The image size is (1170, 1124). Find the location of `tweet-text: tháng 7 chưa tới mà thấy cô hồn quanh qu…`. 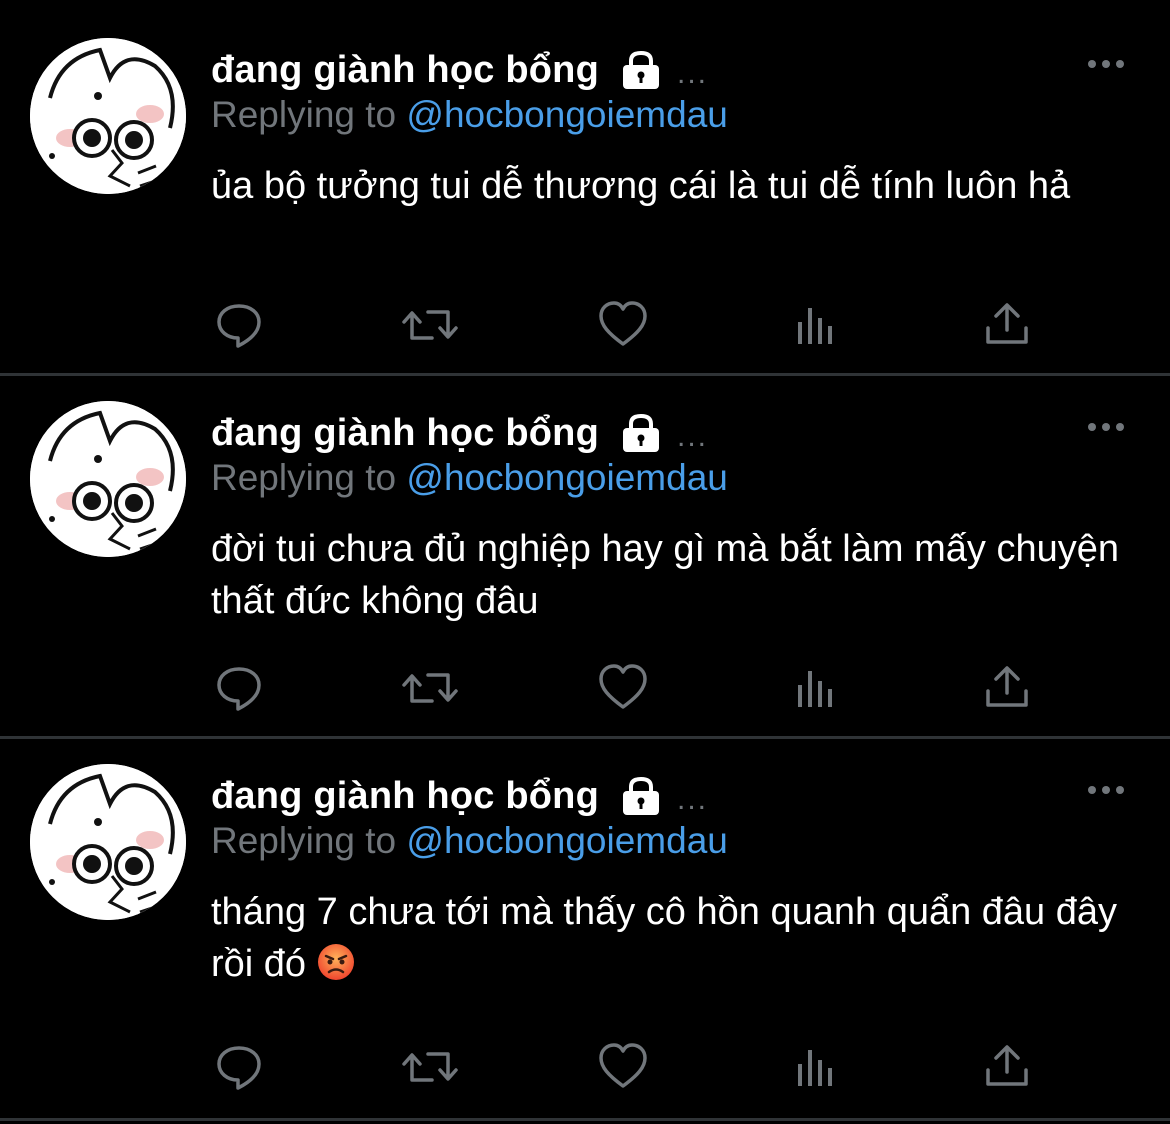

tweet-text: tháng 7 chưa tới mà thấy cô hồn quanh qu… is located at coordinates (671, 938).